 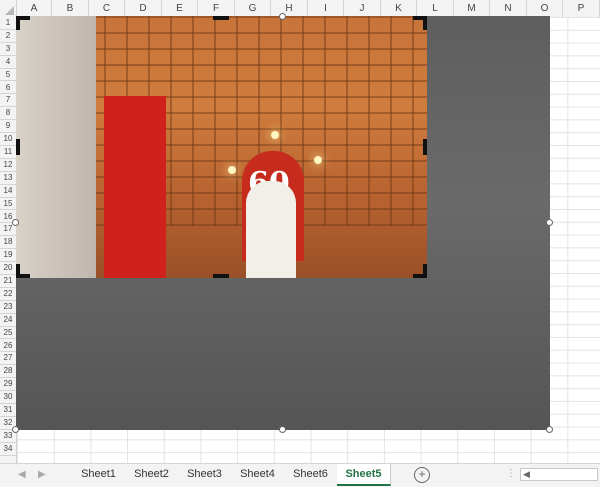 I want to click on row-header-7: 7, so click(x=8, y=101).